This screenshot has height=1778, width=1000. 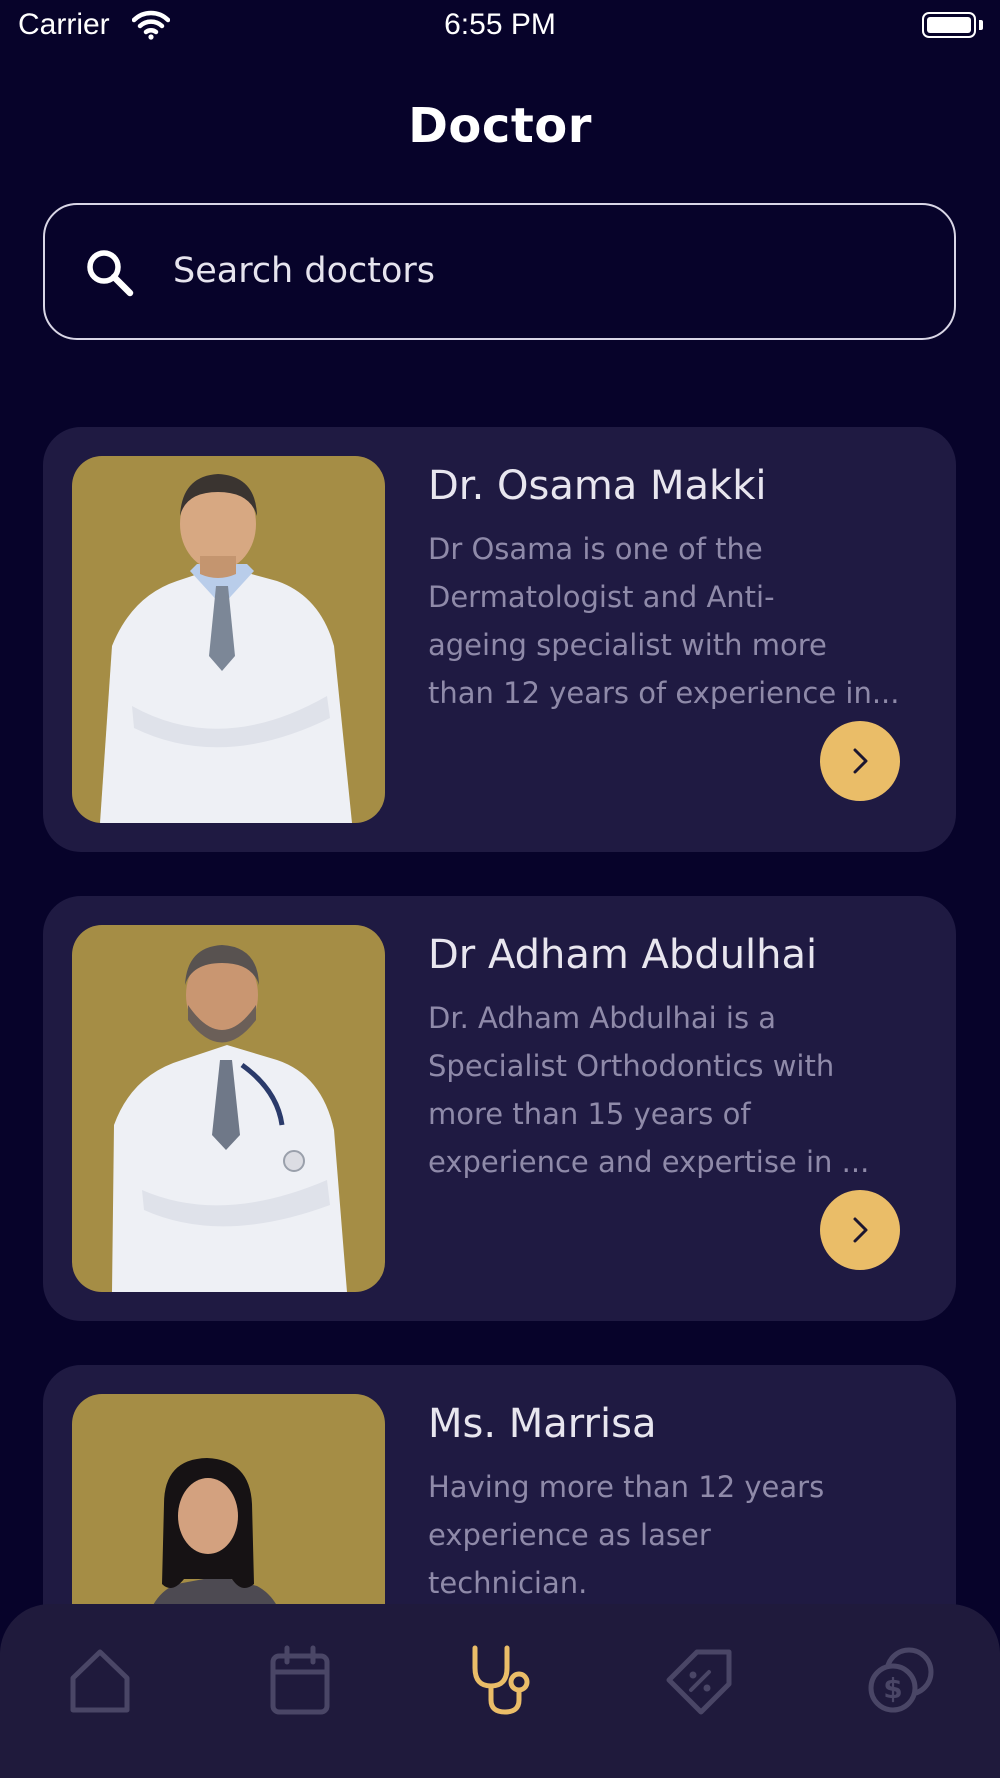 What do you see at coordinates (981, 25) in the screenshot?
I see `battery-cap` at bounding box center [981, 25].